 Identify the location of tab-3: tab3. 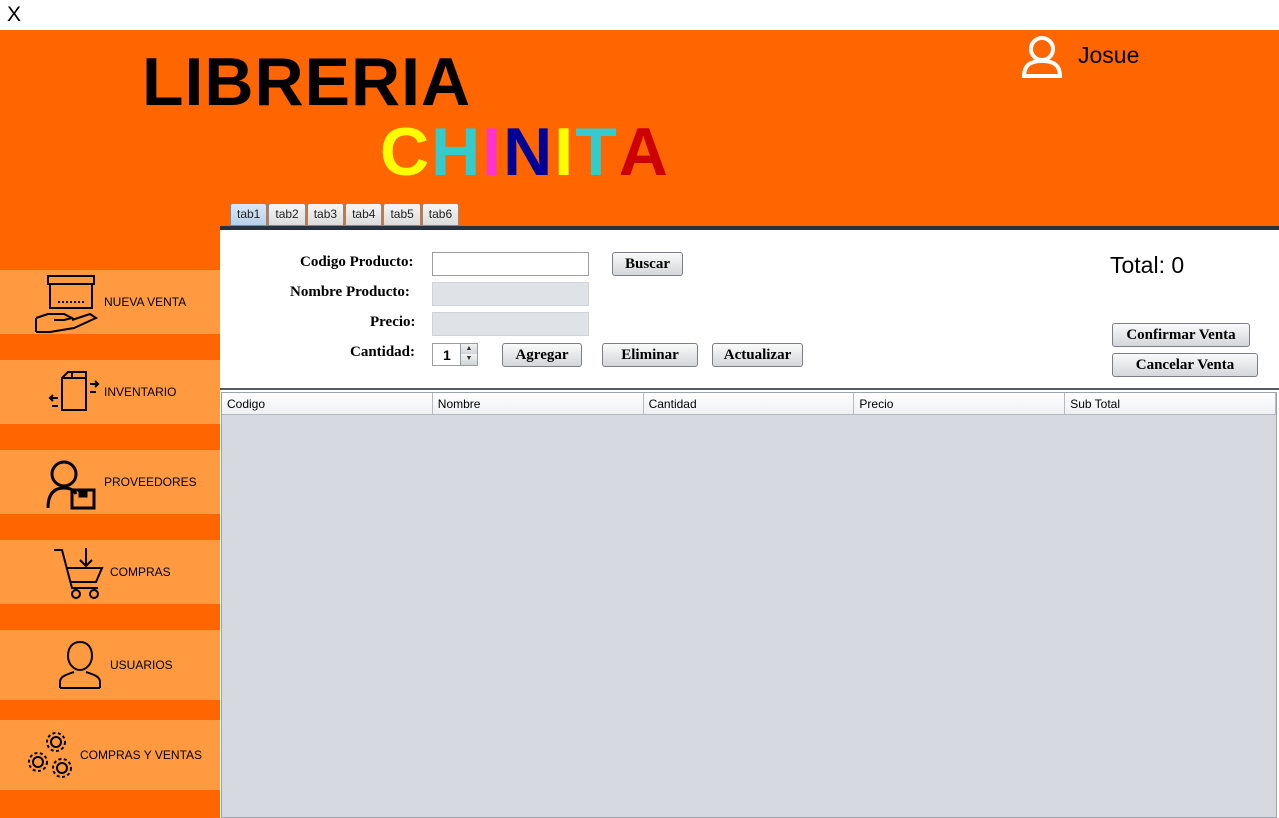
(325, 214).